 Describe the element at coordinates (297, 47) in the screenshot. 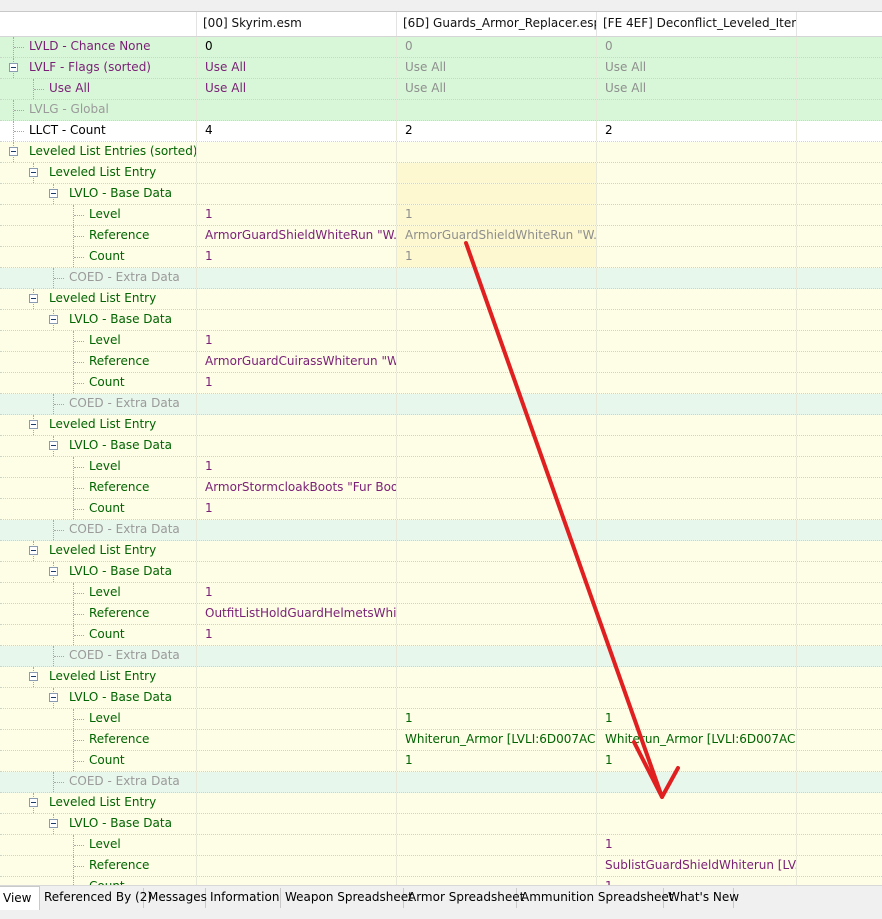

I see `value-cell-col1: 0` at that location.